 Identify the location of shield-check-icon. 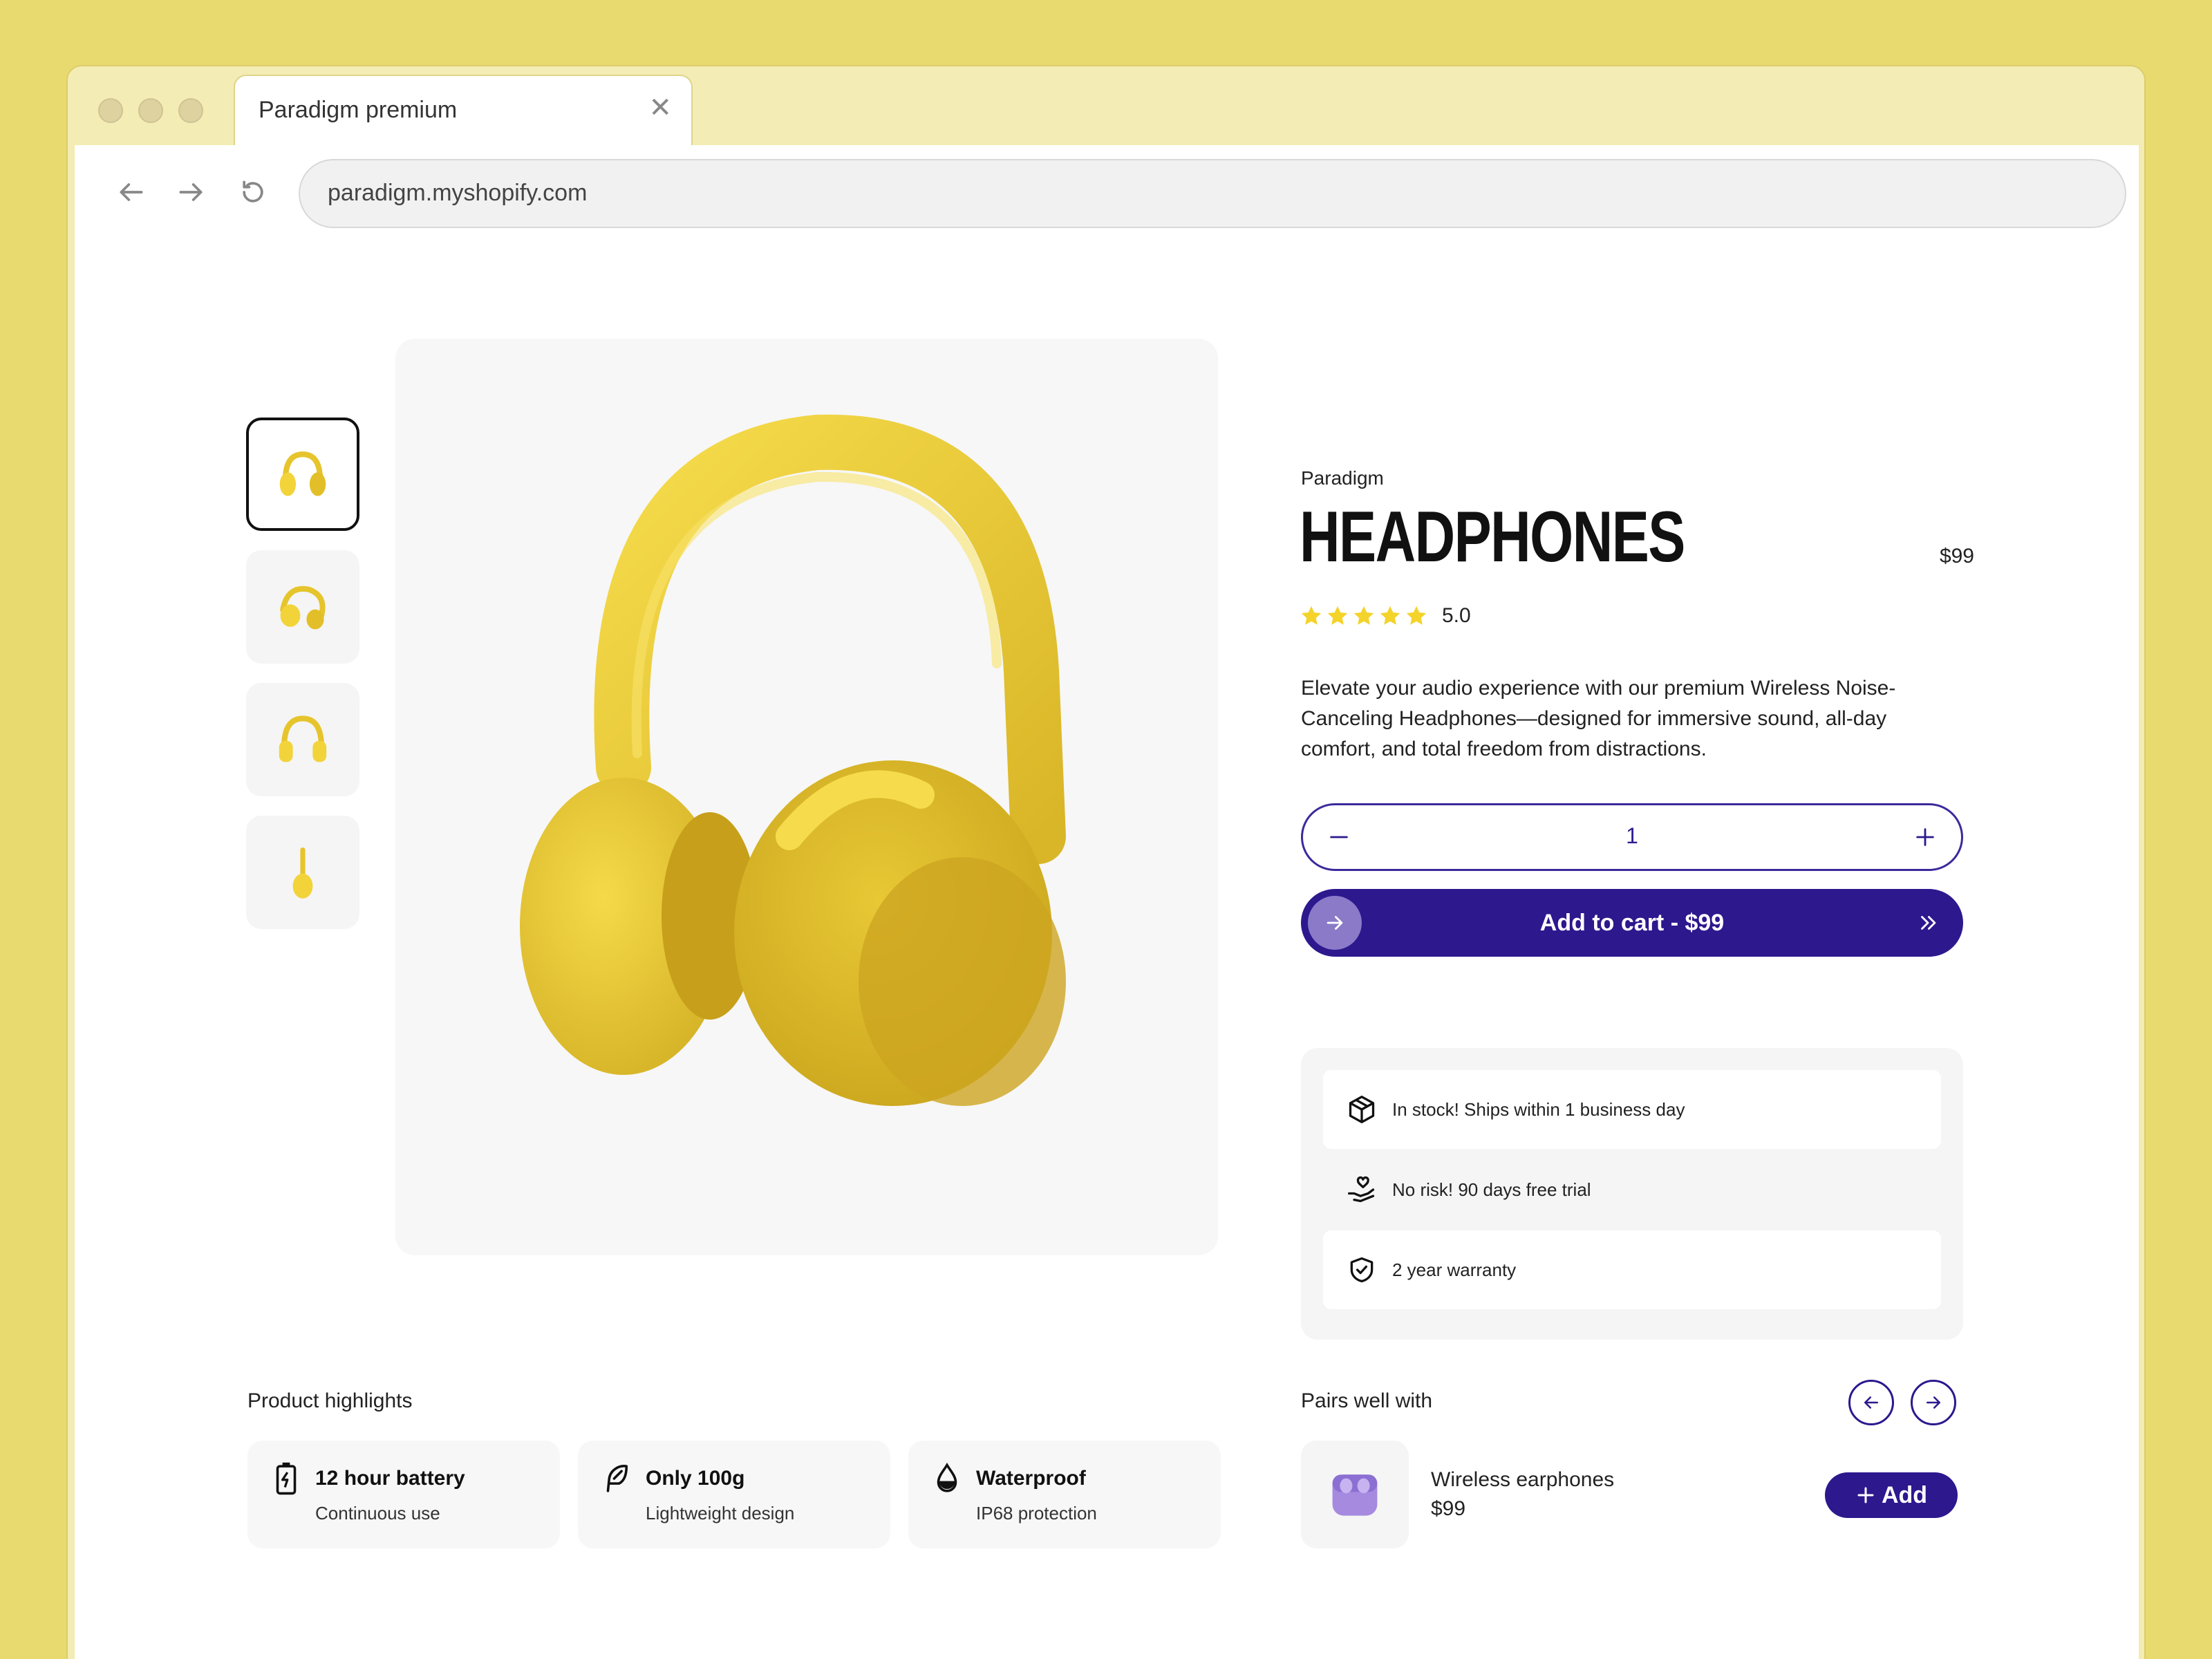
(1362, 1270).